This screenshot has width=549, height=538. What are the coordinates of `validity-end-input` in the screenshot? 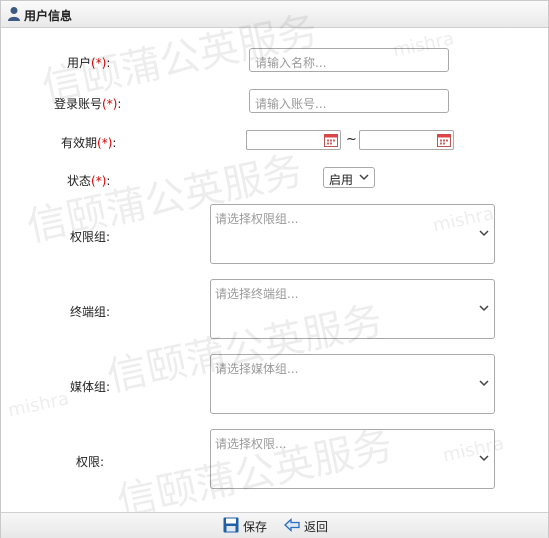 It's located at (406, 140).